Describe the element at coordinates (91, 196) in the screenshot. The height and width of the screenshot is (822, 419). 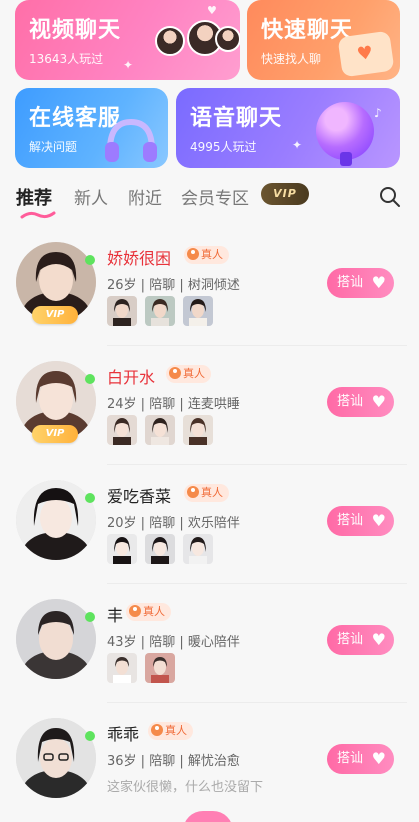
I see `tab-new: 新人` at that location.